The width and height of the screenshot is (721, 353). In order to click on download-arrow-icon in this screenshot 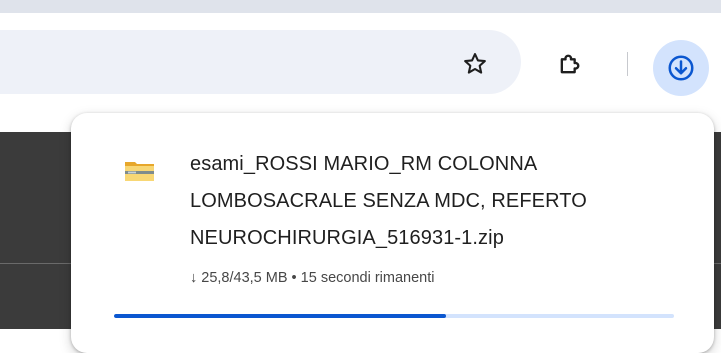, I will do `click(681, 68)`.